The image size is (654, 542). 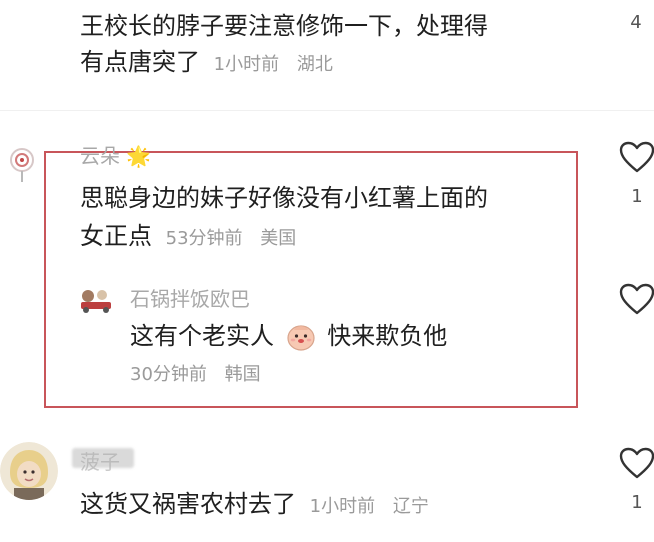 I want to click on comment-text-line: 思聪身边的妹子好像没有小红薯上面的, so click(x=284, y=198).